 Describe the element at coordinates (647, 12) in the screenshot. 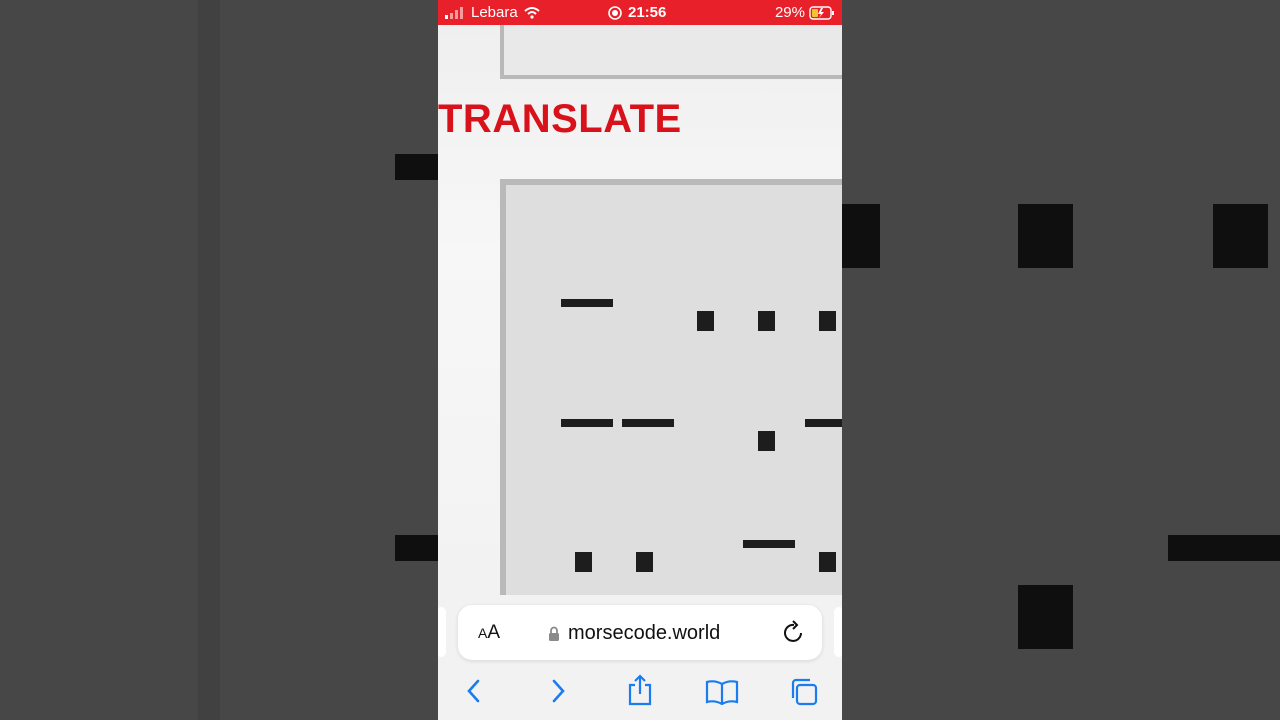

I see `clock: 21:56` at that location.